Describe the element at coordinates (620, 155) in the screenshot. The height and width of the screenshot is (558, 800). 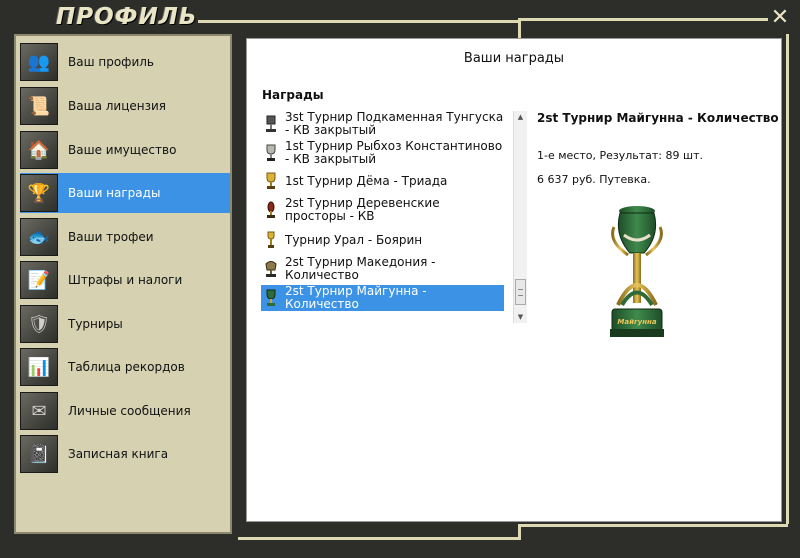
I see `award-detail-result: 1-е место, Результат: 89 шт.` at that location.